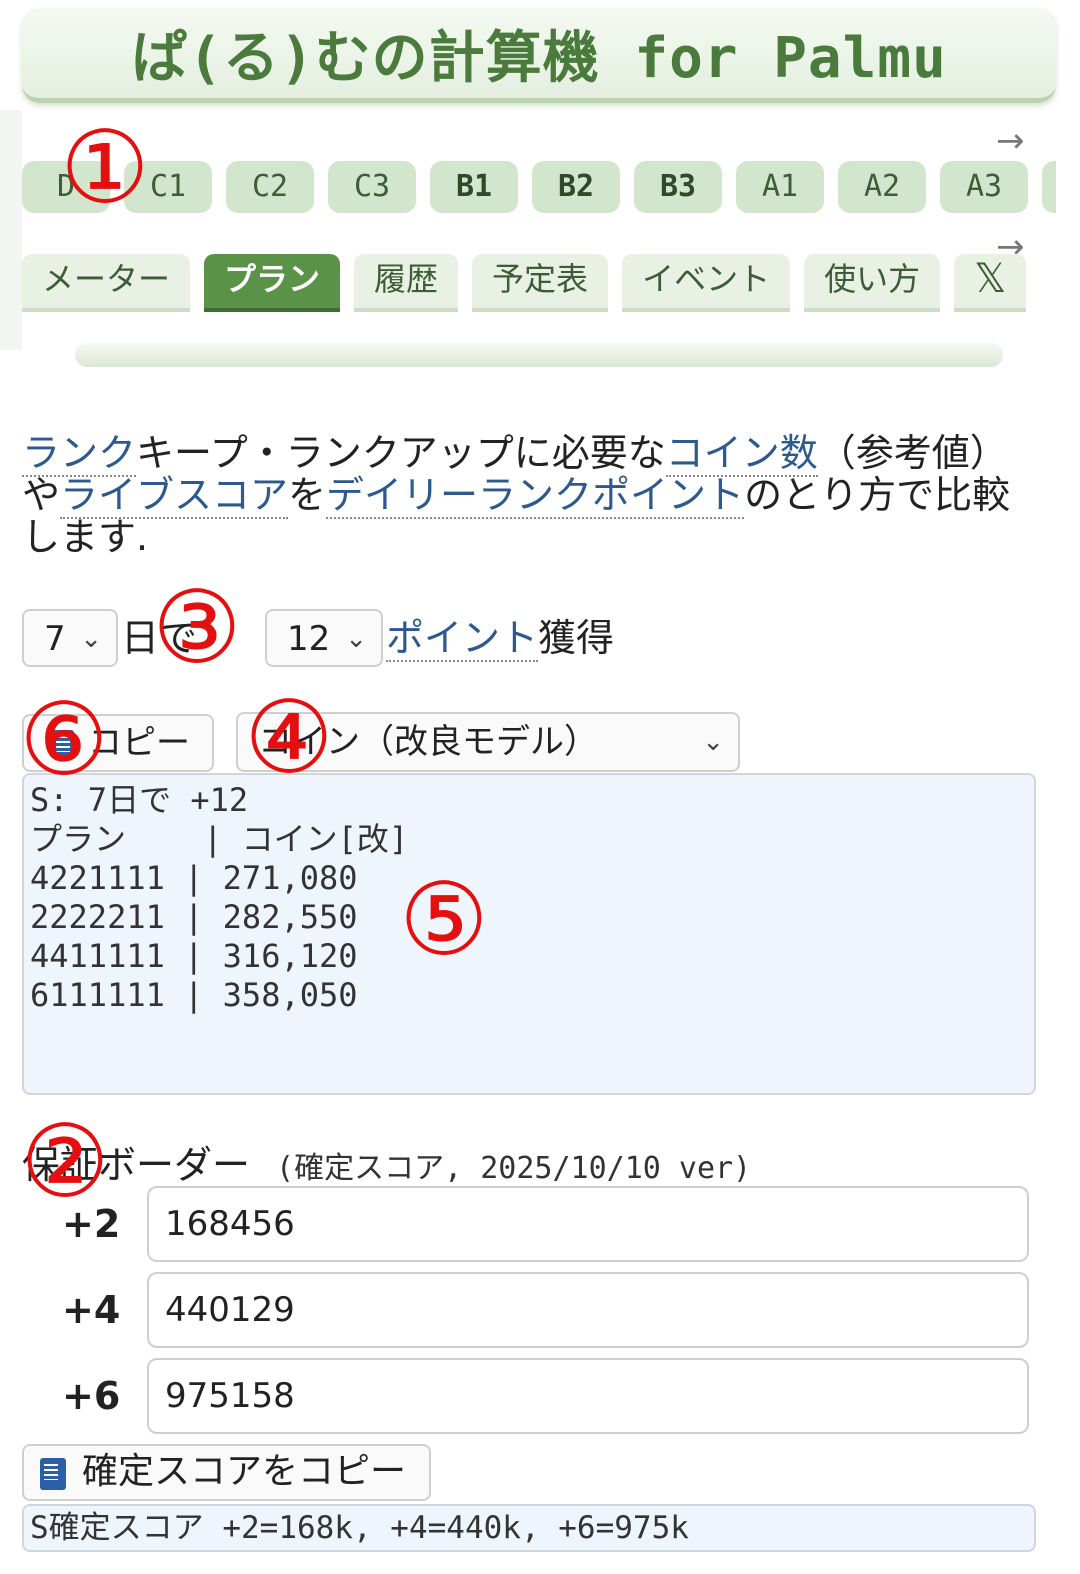 The width and height of the screenshot is (1080, 1574). I want to click on days-select: 7 ⌄, so click(70, 638).